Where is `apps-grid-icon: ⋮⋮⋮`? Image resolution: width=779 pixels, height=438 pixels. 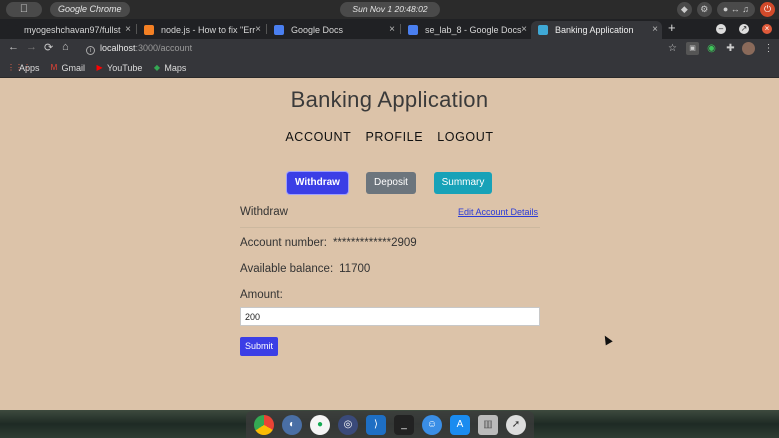 apps-grid-icon: ⋮⋮⋮ is located at coordinates (19, 67).